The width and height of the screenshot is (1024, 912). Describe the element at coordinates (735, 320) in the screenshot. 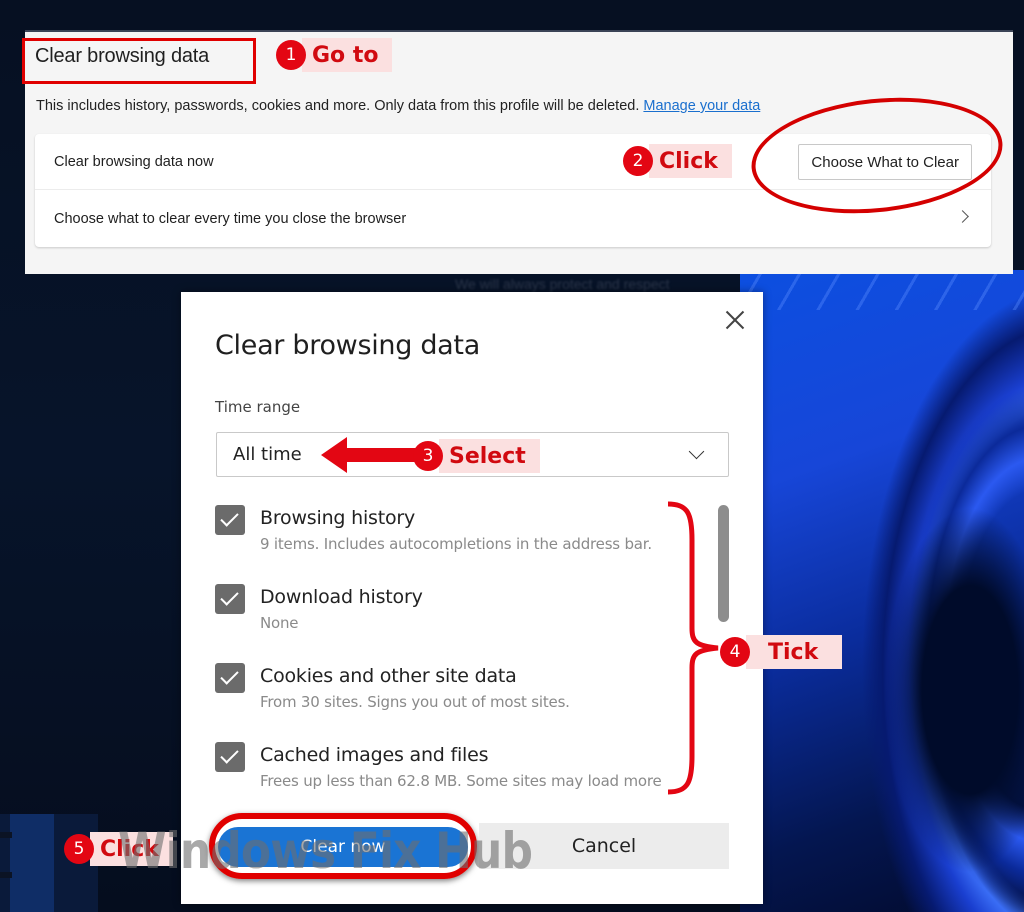

I see `close-icon` at that location.